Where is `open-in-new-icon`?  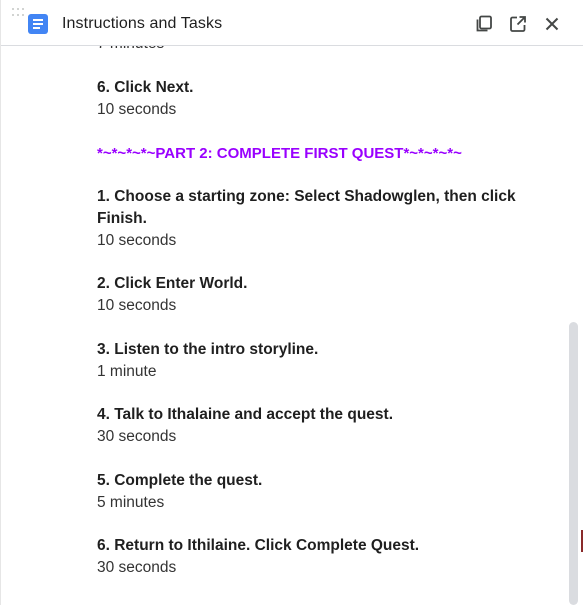 open-in-new-icon is located at coordinates (518, 24).